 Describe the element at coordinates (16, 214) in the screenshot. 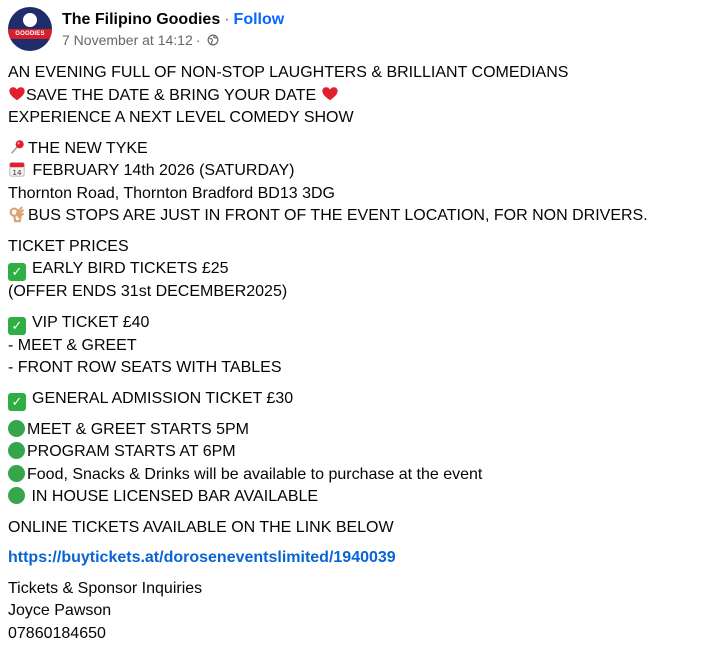

I see `ok-hand-icon` at that location.